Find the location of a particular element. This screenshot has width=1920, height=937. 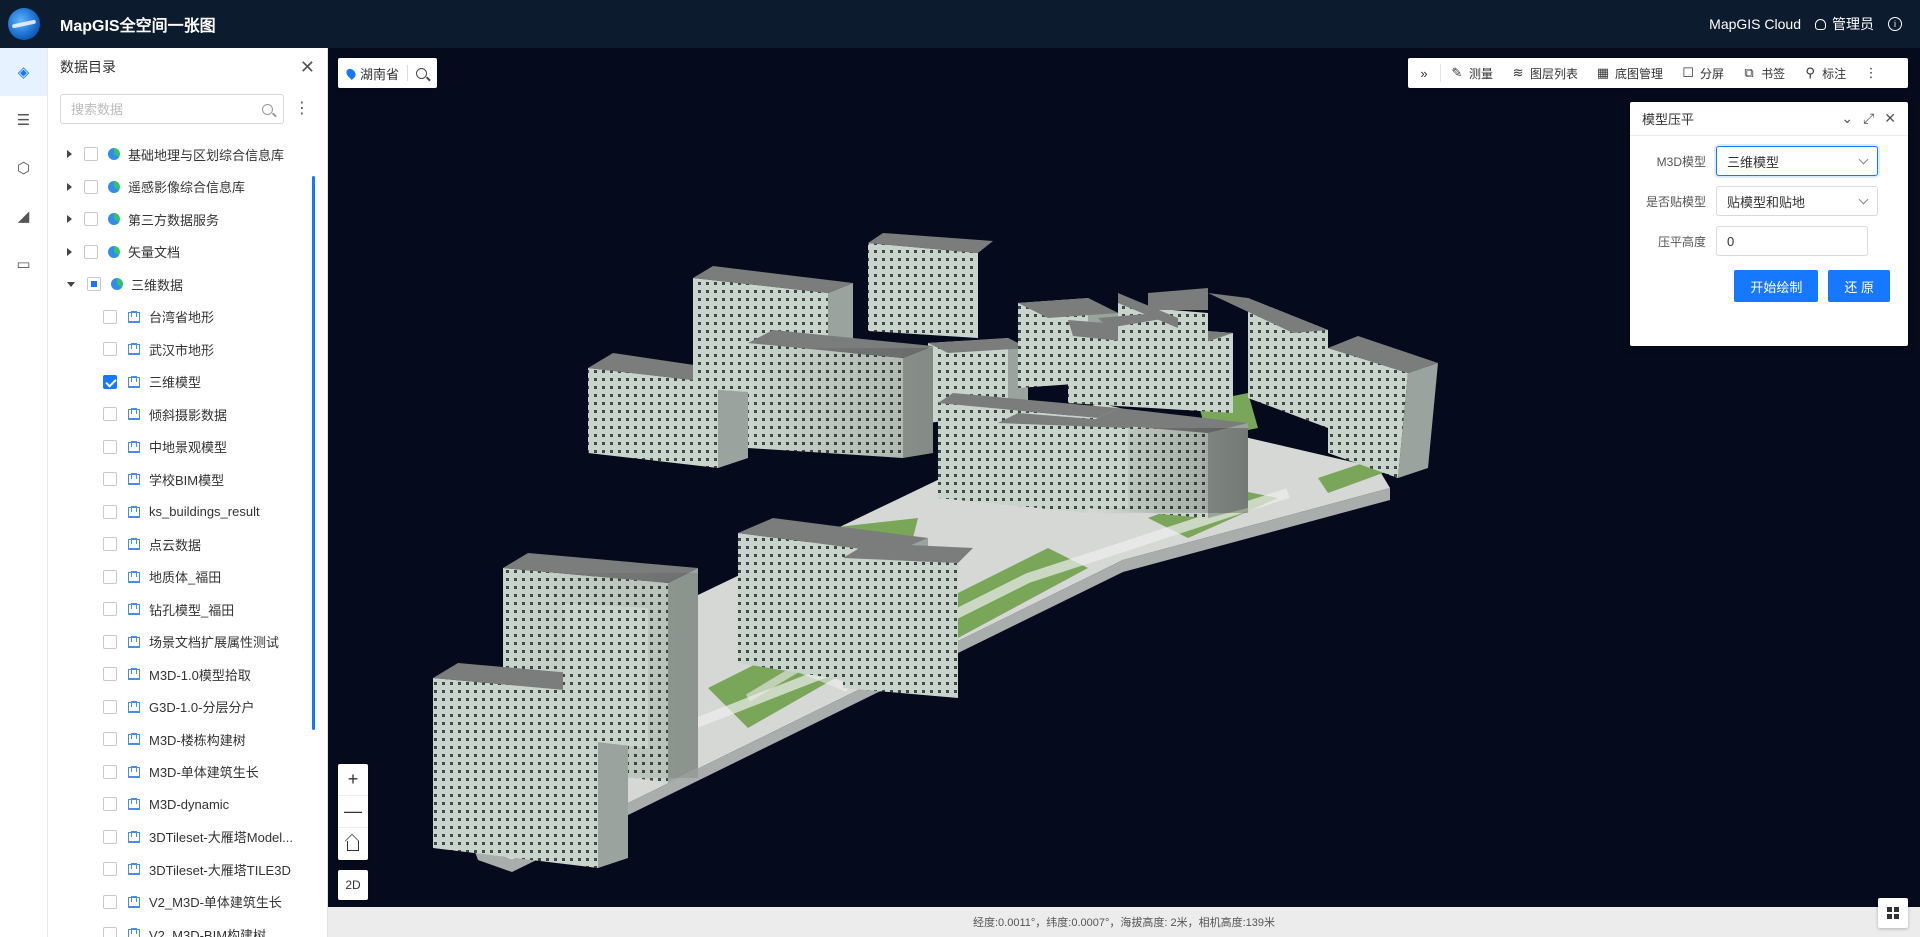

tree-item: 武汉市地形 is located at coordinates (184, 349).